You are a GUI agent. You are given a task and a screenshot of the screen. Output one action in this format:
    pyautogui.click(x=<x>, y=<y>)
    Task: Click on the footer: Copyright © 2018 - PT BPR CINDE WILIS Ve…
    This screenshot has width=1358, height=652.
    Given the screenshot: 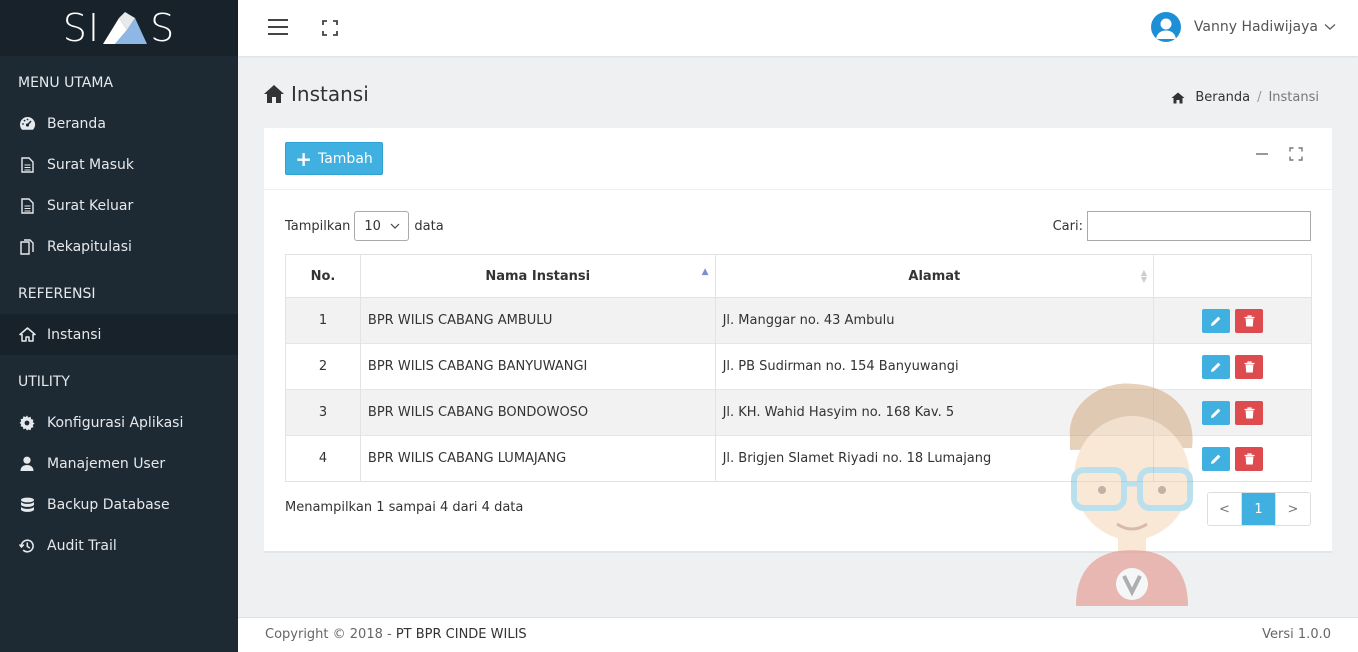 What is the action you would take?
    pyautogui.click(x=798, y=634)
    